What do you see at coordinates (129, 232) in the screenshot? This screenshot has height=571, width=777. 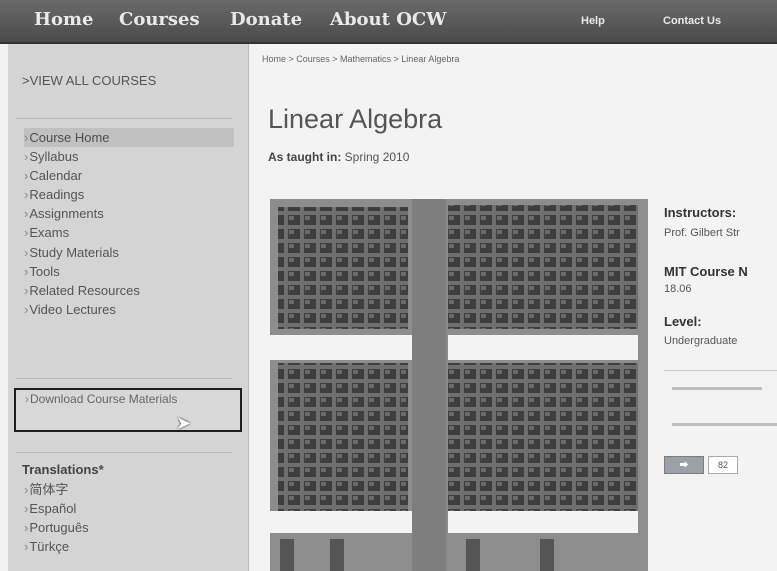 I see `sidebar-item-exams: ›Exams` at bounding box center [129, 232].